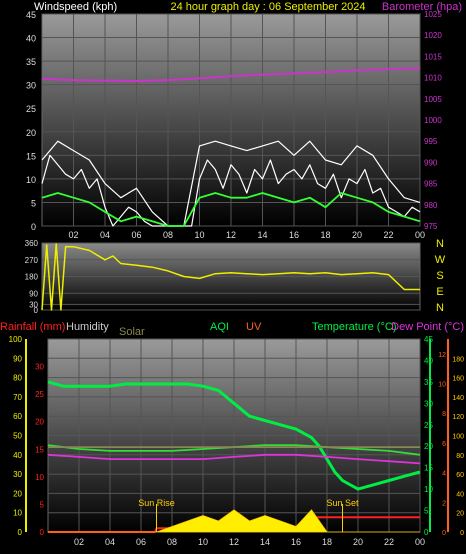 This screenshot has height=554, width=466. What do you see at coordinates (440, 260) in the screenshot?
I see `direction-letter: W` at bounding box center [440, 260].